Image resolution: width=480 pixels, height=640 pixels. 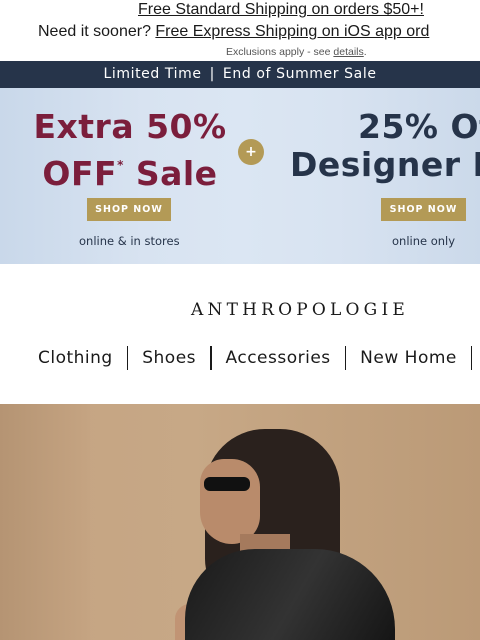 I want to click on exclusions-line: Exclusions apply - see details., so click(x=296, y=52).